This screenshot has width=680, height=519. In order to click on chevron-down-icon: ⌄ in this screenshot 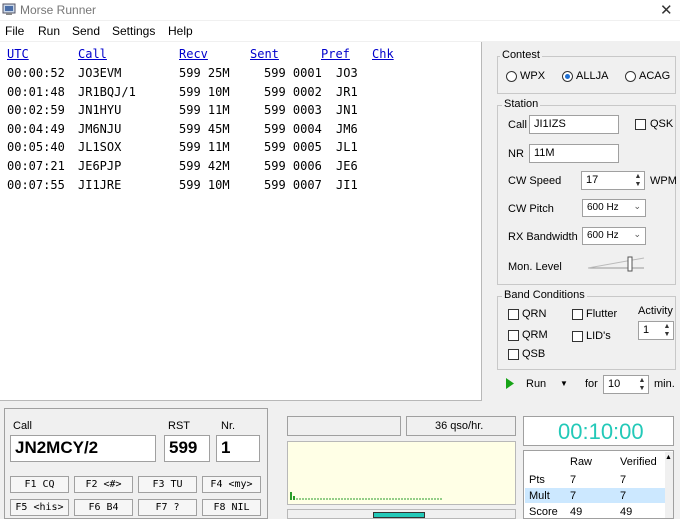, I will do `click(637, 234)`.